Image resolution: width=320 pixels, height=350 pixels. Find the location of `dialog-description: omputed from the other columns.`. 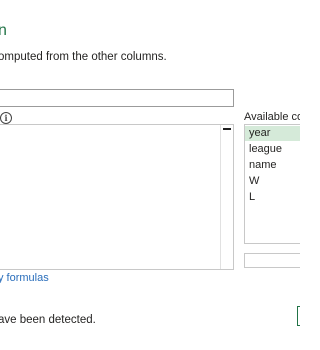

dialog-description: omputed from the other columns. is located at coordinates (83, 57).